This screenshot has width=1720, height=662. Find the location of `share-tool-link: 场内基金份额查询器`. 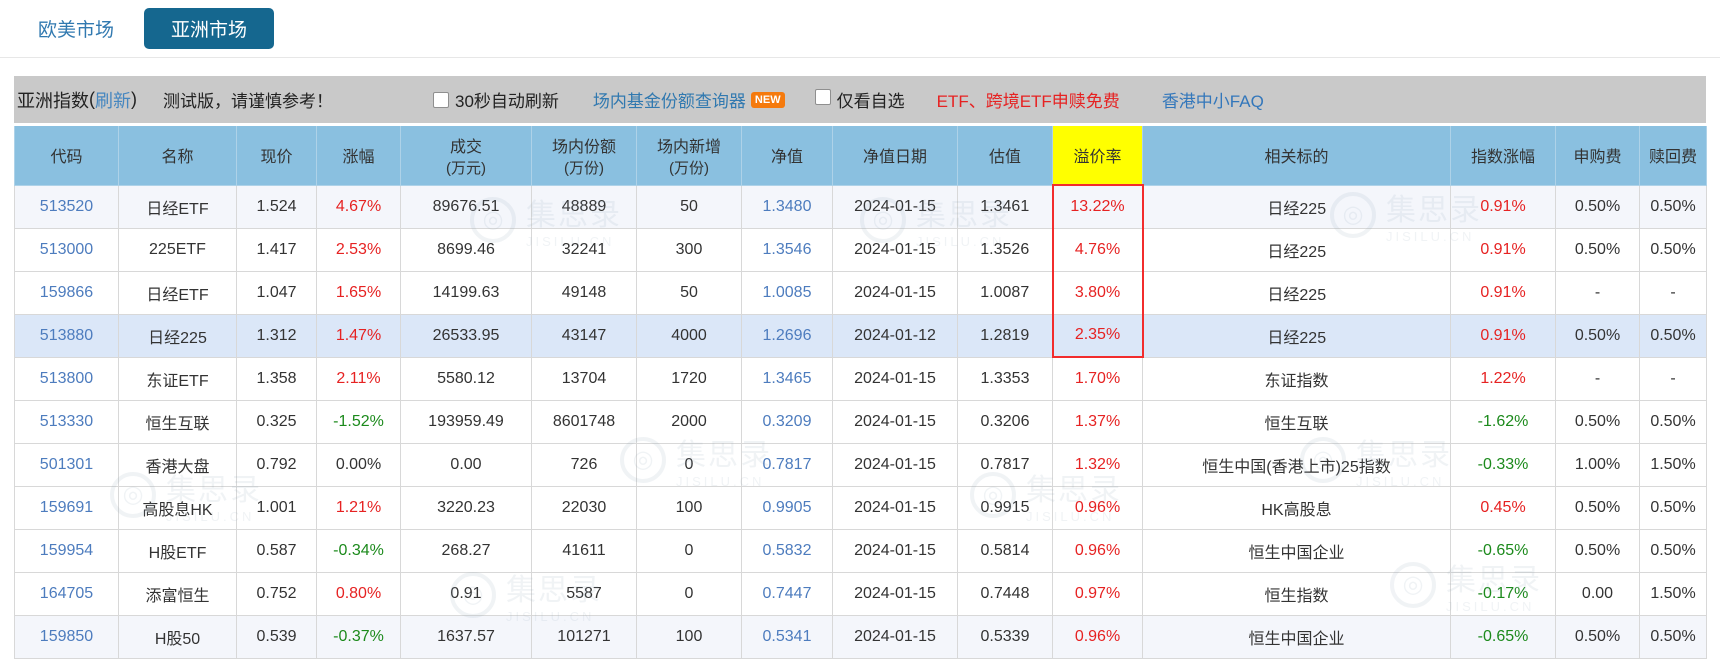

share-tool-link: 场内基金份额查询器 is located at coordinates (669, 99).